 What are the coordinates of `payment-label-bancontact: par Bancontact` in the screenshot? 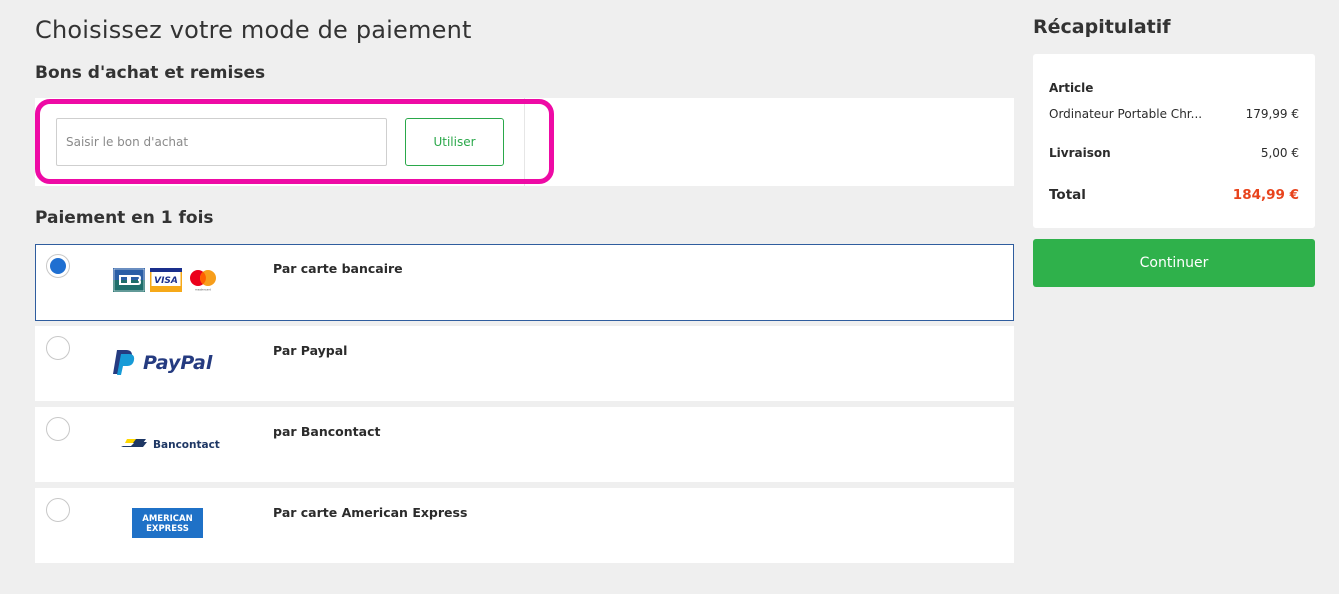 It's located at (327, 431).